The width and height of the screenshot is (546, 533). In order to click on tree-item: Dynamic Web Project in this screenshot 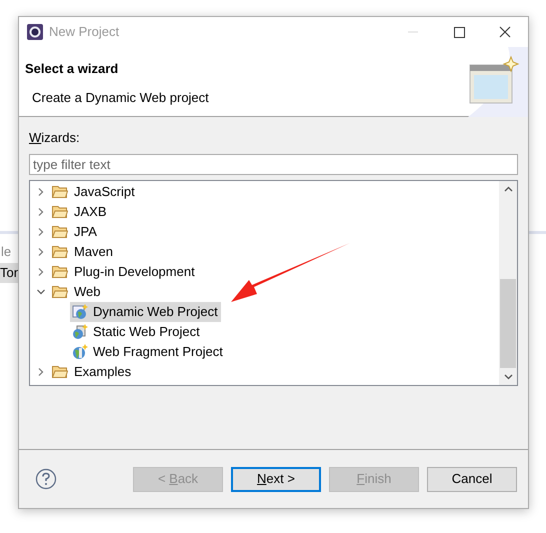, I will do `click(145, 312)`.